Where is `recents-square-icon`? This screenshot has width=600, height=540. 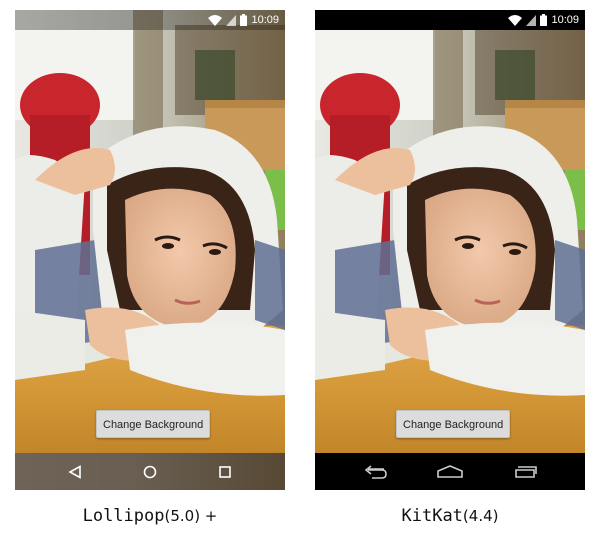 recents-square-icon is located at coordinates (225, 471).